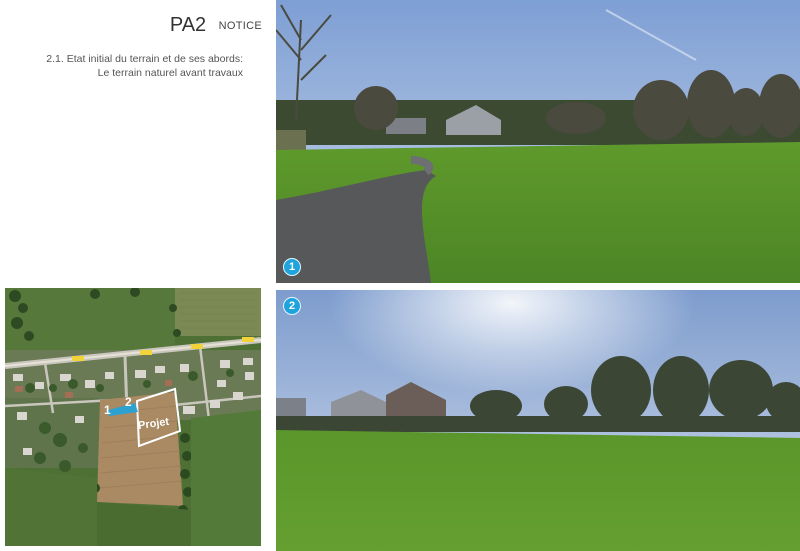 The height and width of the screenshot is (551, 800). I want to click on document-type: NOTICE, so click(240, 25).